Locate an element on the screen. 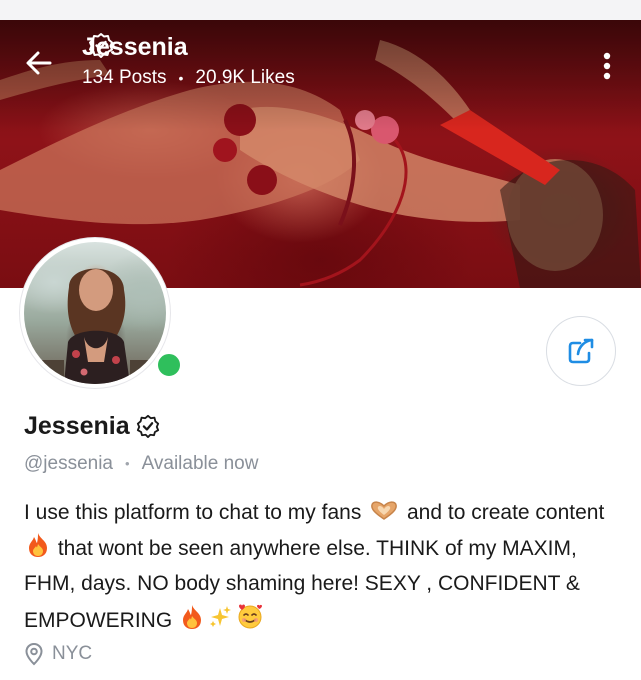 The width and height of the screenshot is (641, 680). heart-hands-emoji is located at coordinates (384, 510).